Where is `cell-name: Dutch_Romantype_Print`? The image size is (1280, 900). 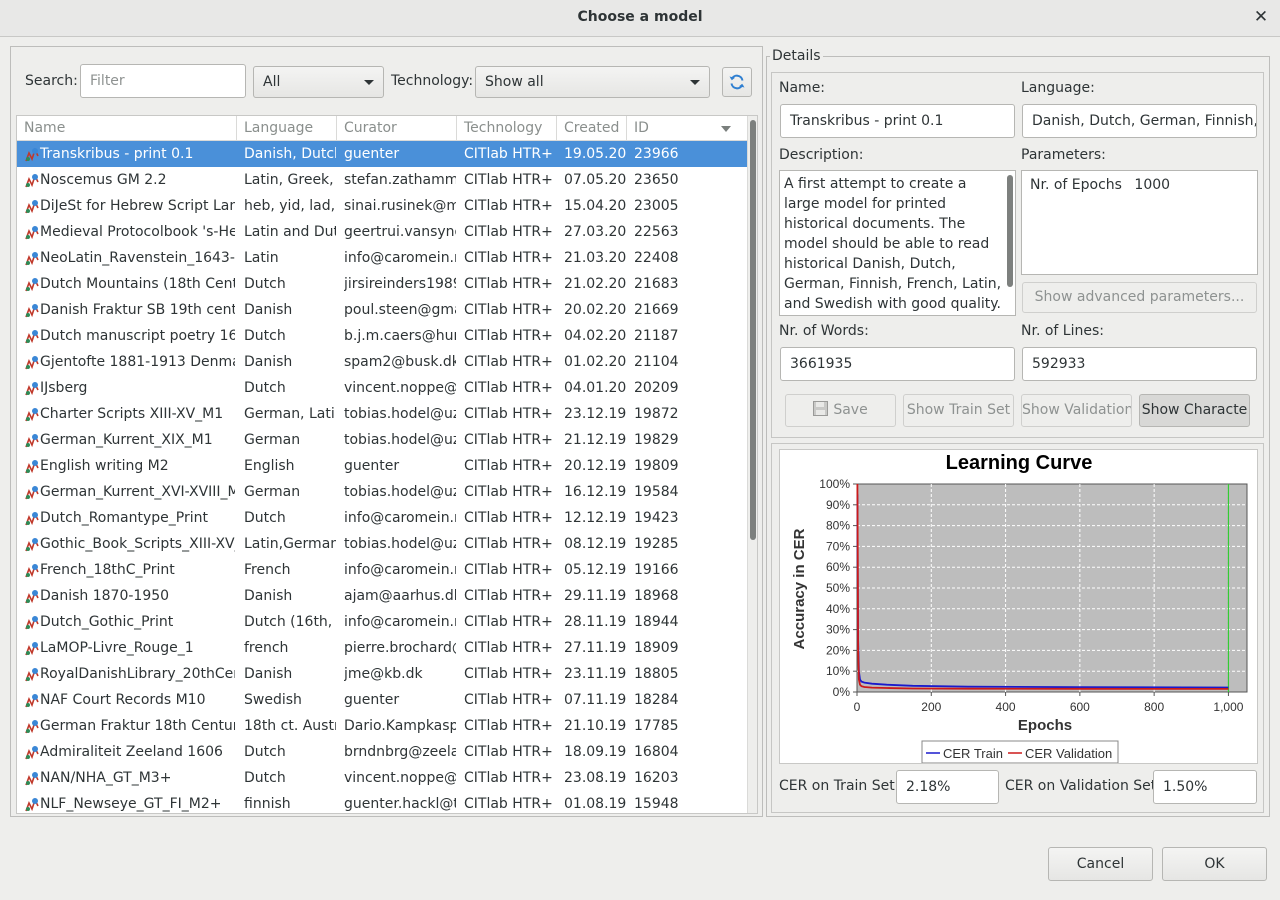 cell-name: Dutch_Romantype_Print is located at coordinates (128, 518).